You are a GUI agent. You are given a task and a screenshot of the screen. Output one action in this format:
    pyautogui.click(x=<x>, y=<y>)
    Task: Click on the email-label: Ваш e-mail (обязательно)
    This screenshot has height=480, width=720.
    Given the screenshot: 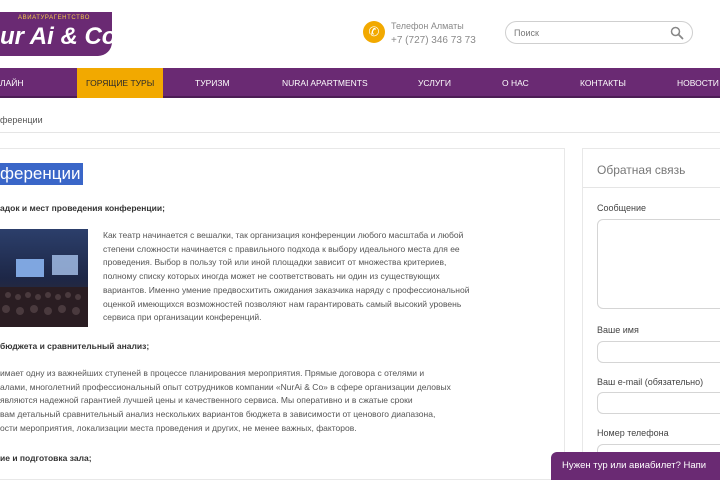 What is the action you would take?
    pyautogui.click(x=650, y=382)
    